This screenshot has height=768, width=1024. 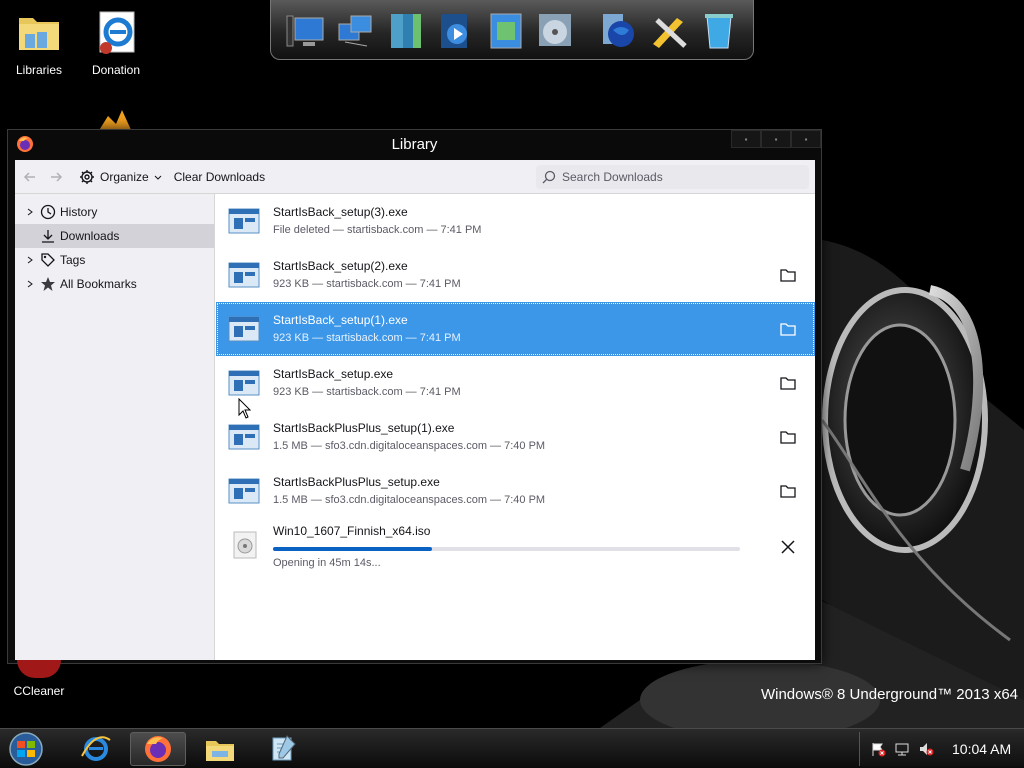 What do you see at coordinates (352, 531) in the screenshot?
I see `download-filename: Win10_1607_Finnish_x64.iso` at bounding box center [352, 531].